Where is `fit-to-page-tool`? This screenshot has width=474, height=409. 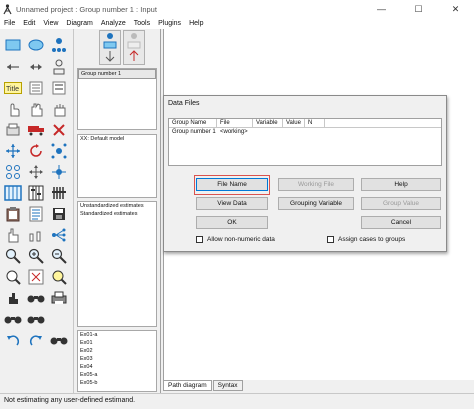
fit-to-page-tool is located at coordinates (36, 276).